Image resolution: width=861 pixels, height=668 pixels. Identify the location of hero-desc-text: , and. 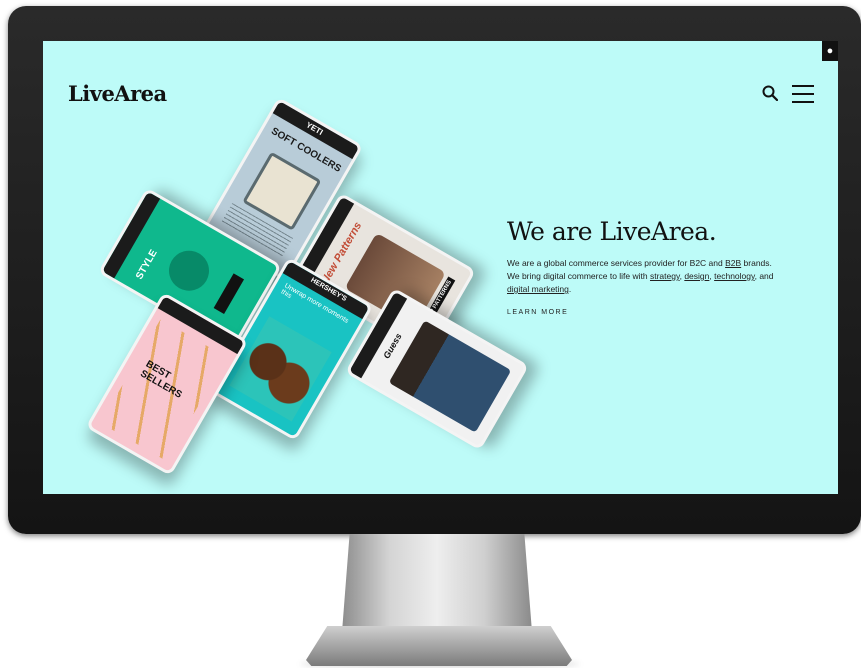
(764, 276).